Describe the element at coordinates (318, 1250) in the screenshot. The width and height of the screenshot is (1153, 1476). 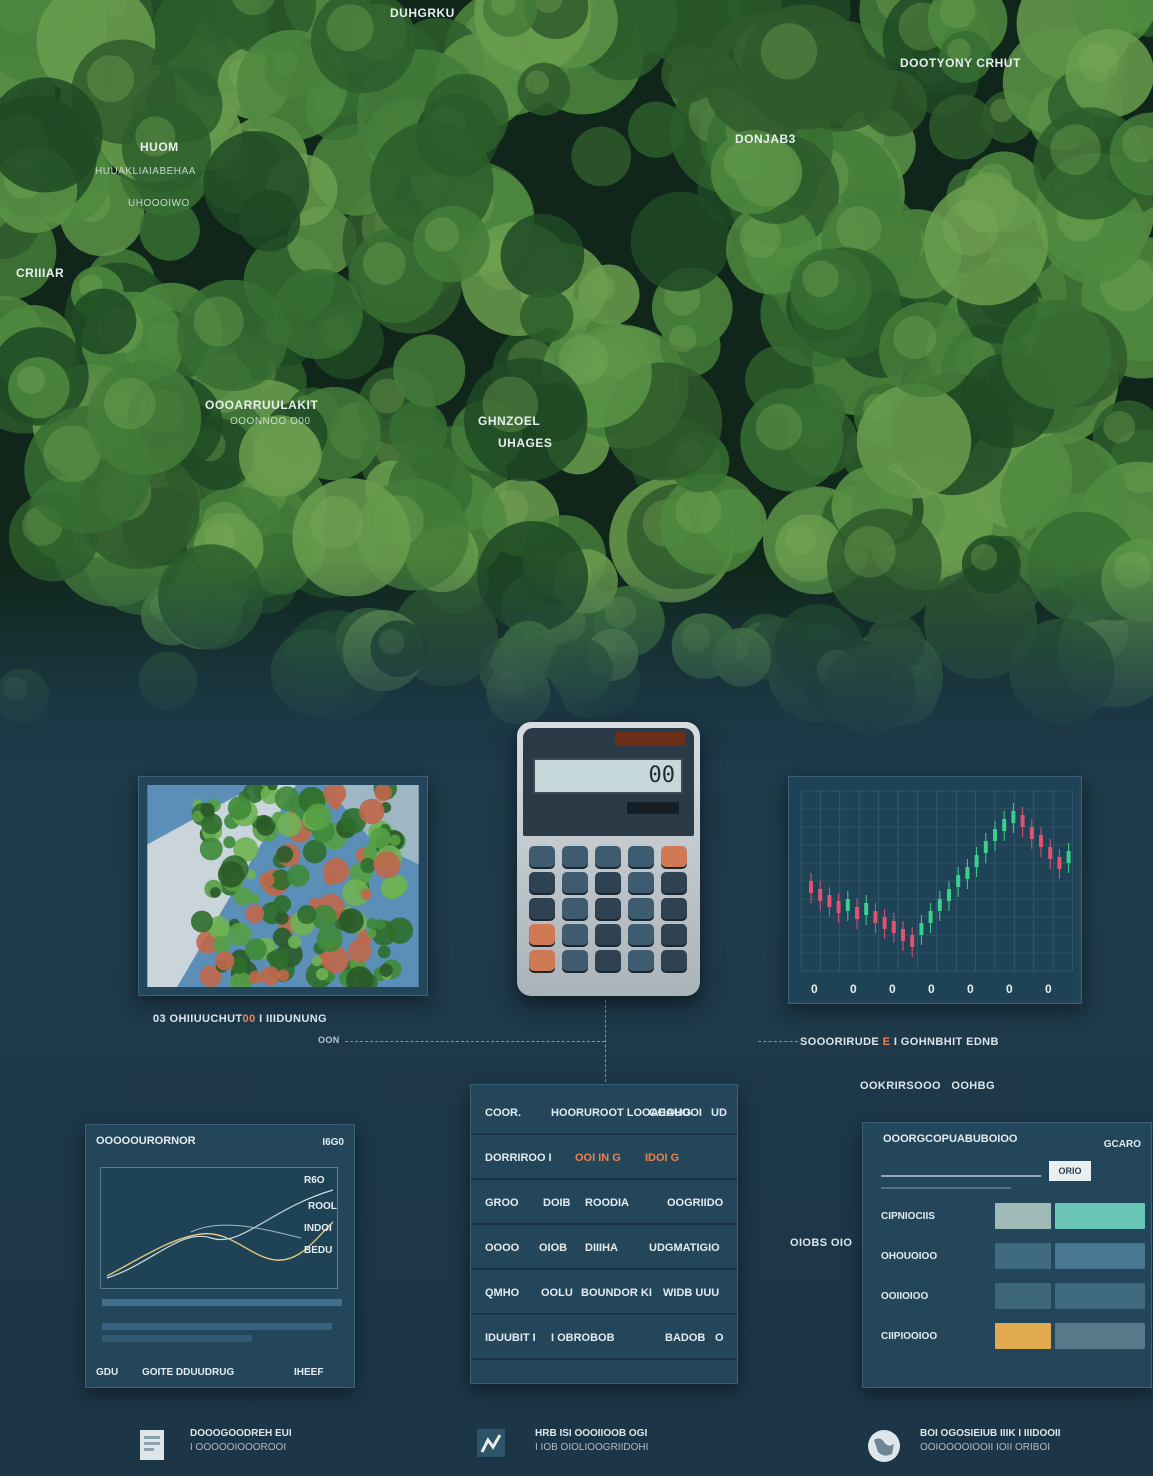
I see `line-legend-4: BEDU` at that location.